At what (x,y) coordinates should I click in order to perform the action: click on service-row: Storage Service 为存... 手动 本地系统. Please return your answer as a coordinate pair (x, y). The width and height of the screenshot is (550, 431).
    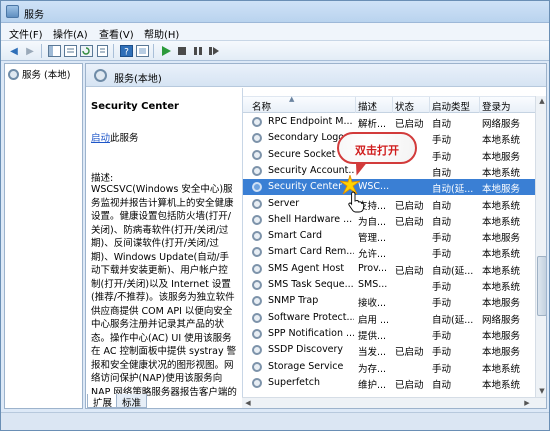
    Looking at the image, I should click on (389, 367).